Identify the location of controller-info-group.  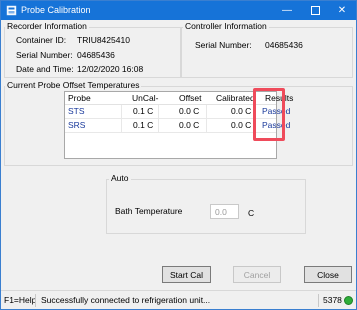
(267, 52).